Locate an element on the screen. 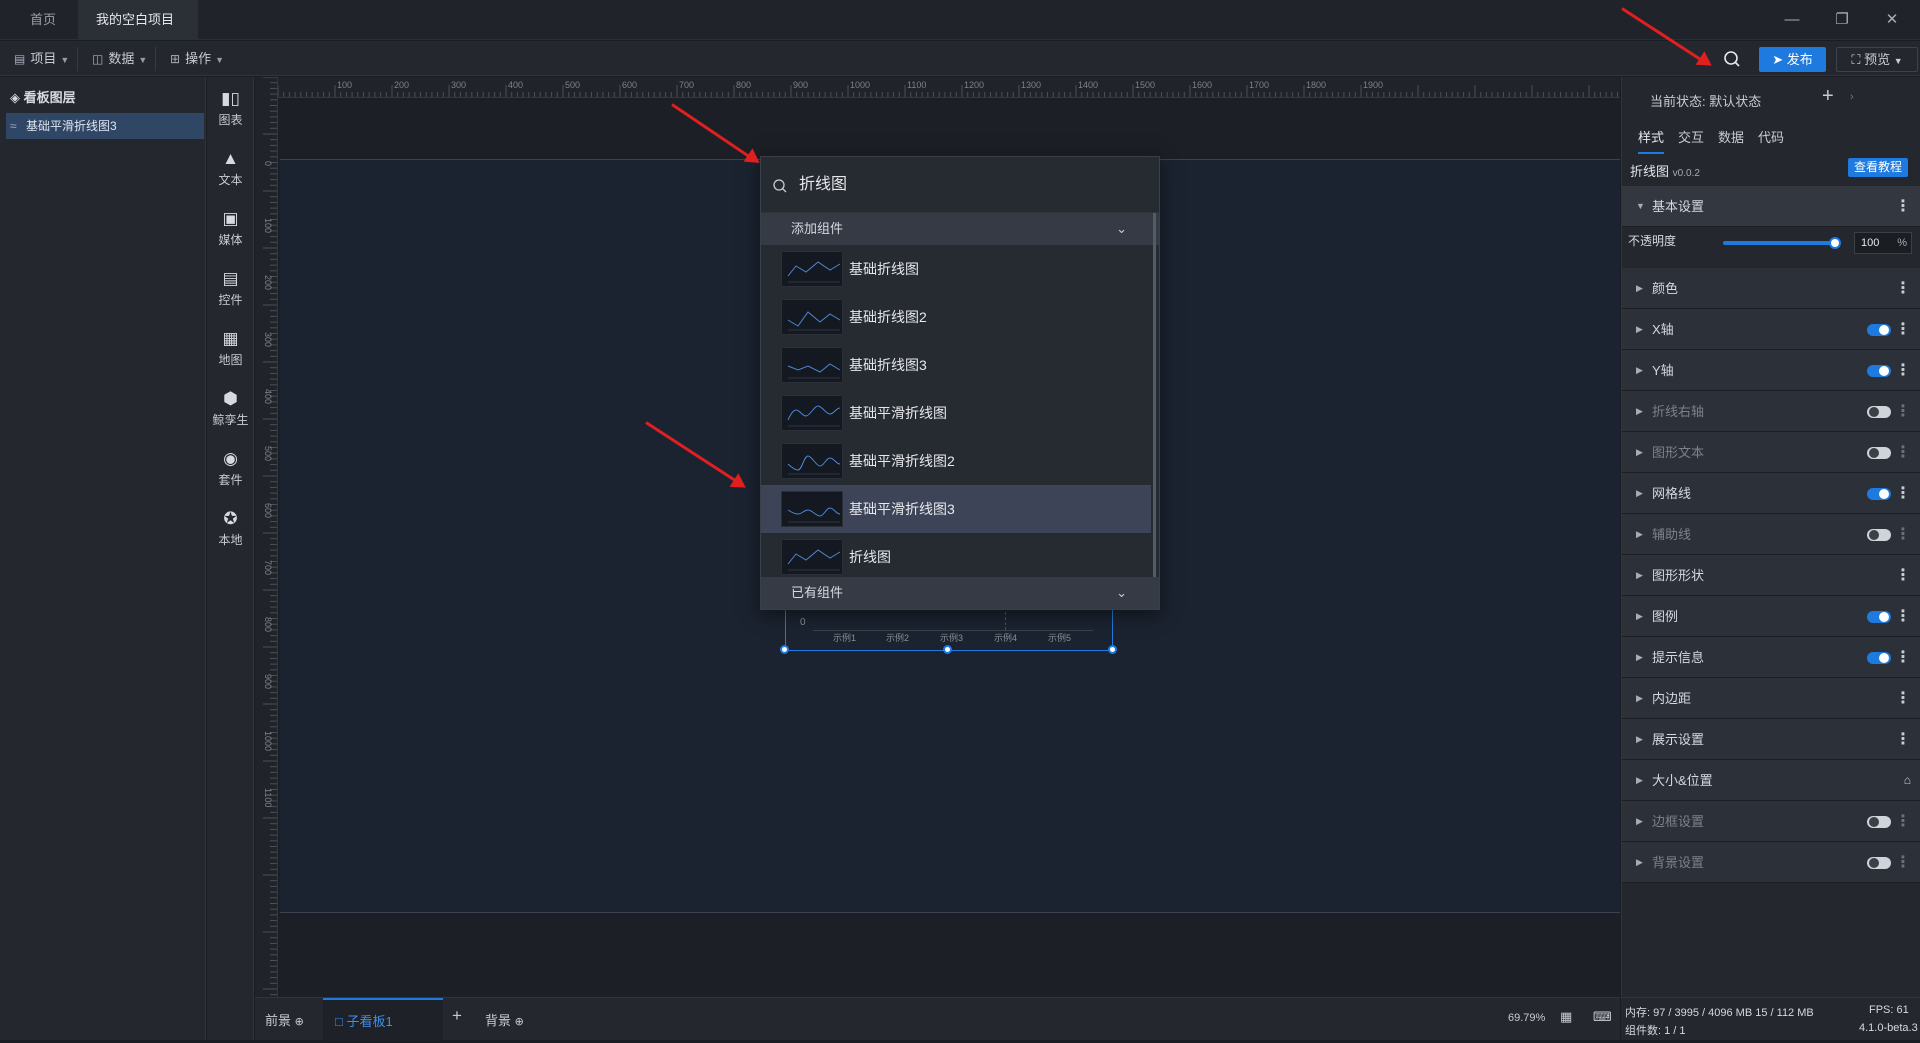 The height and width of the screenshot is (1043, 1920). menu-data: ◫ 数据 ▼ is located at coordinates (120, 59).